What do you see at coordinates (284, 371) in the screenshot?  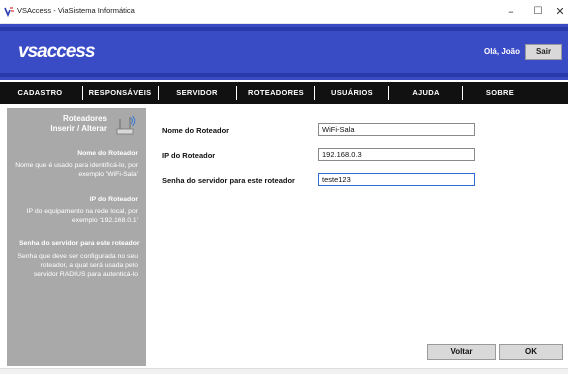 I see `status-bar` at bounding box center [284, 371].